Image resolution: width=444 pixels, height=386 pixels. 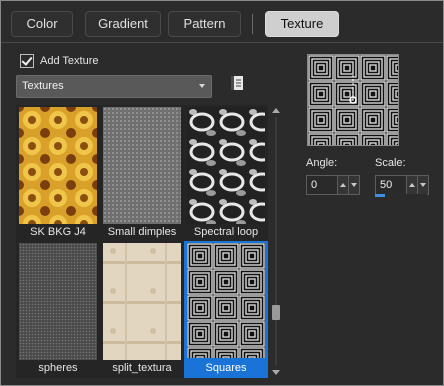 I want to click on texture-item: split_textura, so click(x=142, y=310).